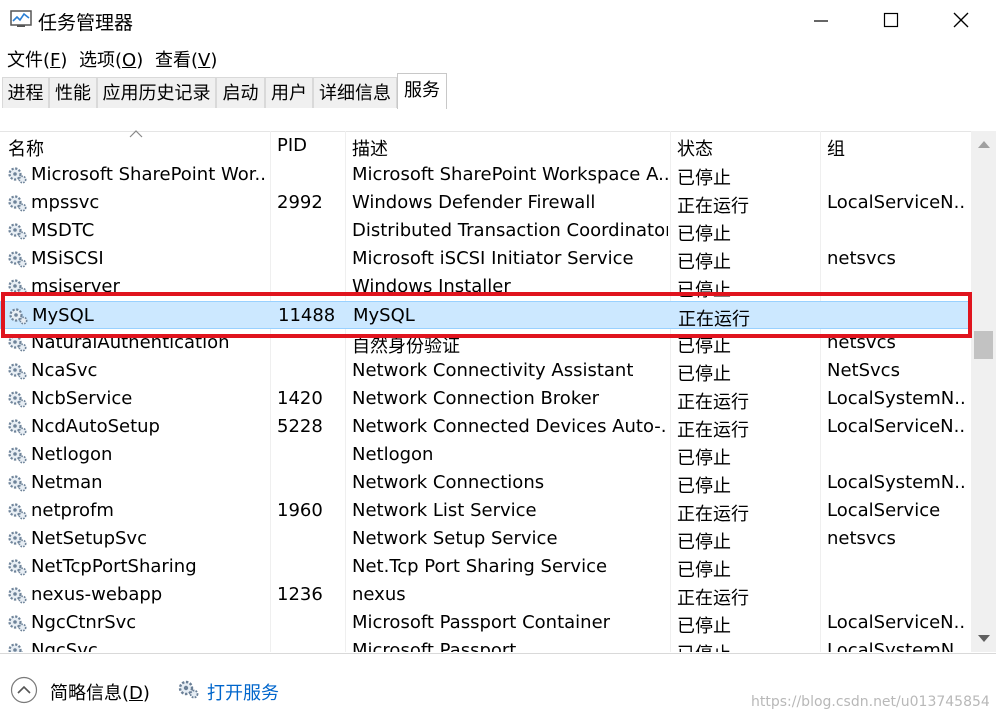  I want to click on service-description: Windows Defender Firewall, so click(474, 202).